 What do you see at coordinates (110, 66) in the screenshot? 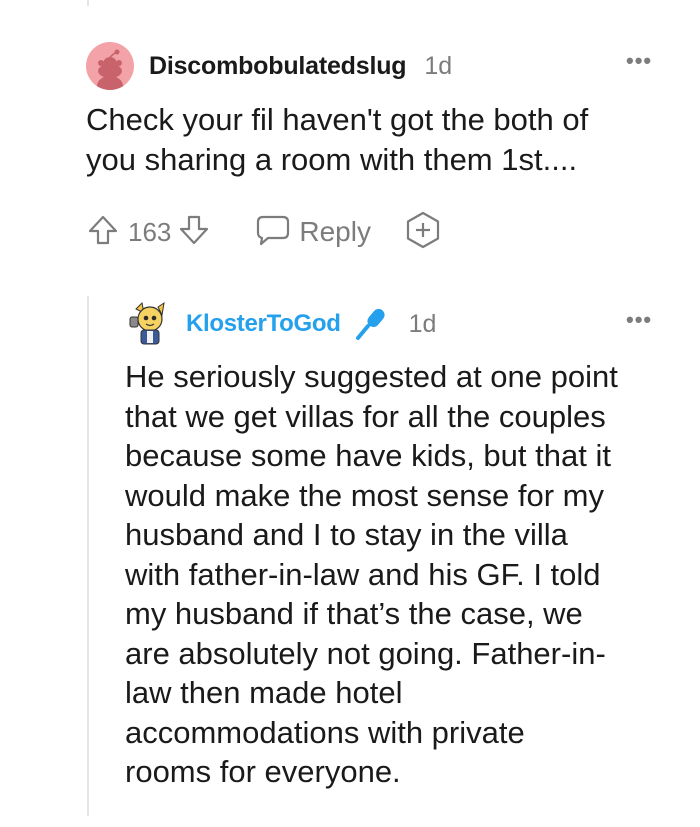
I see `snoo-avatar-icon` at bounding box center [110, 66].